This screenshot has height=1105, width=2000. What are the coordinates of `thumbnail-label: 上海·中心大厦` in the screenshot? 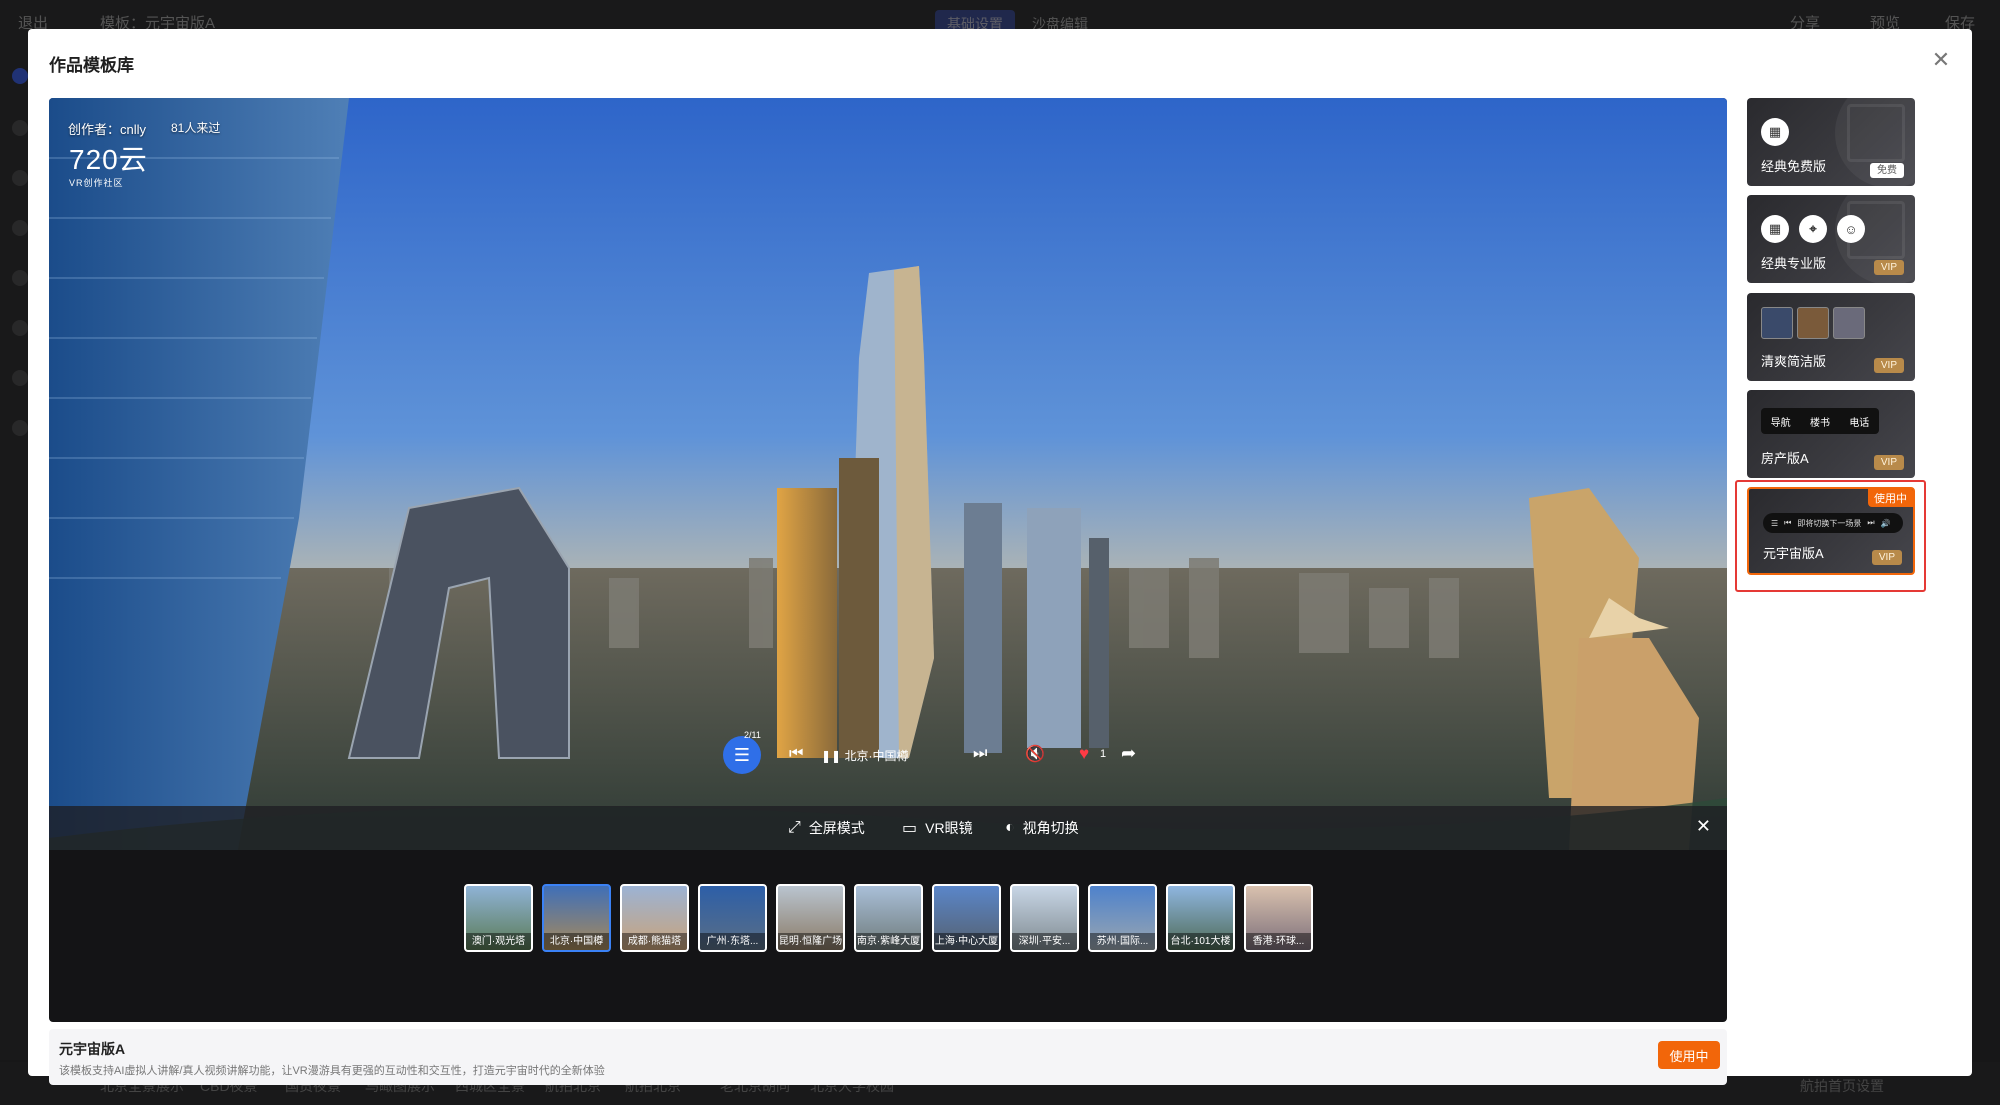 It's located at (966, 941).